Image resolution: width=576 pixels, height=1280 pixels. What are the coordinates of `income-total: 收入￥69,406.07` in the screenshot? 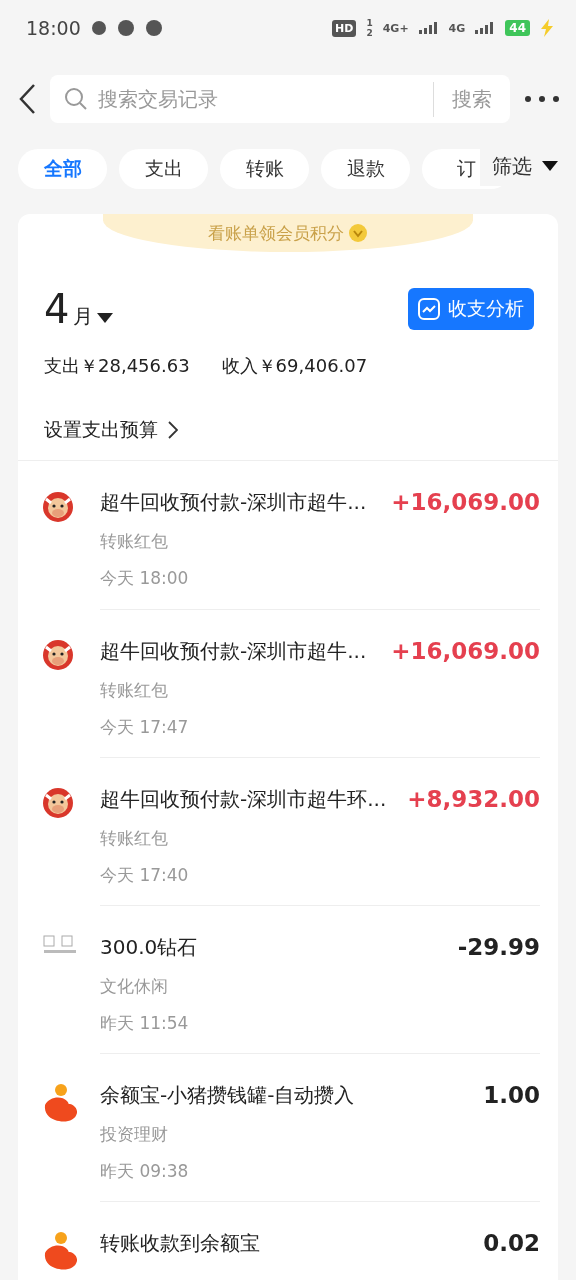 It's located at (294, 366).